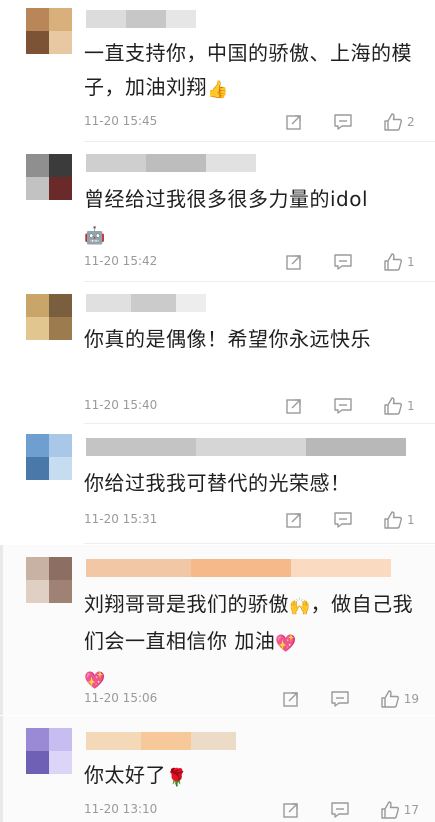 The width and height of the screenshot is (435, 822). I want to click on comment-item: 你太好了🌹 11-20 13:10 17, so click(217, 769).